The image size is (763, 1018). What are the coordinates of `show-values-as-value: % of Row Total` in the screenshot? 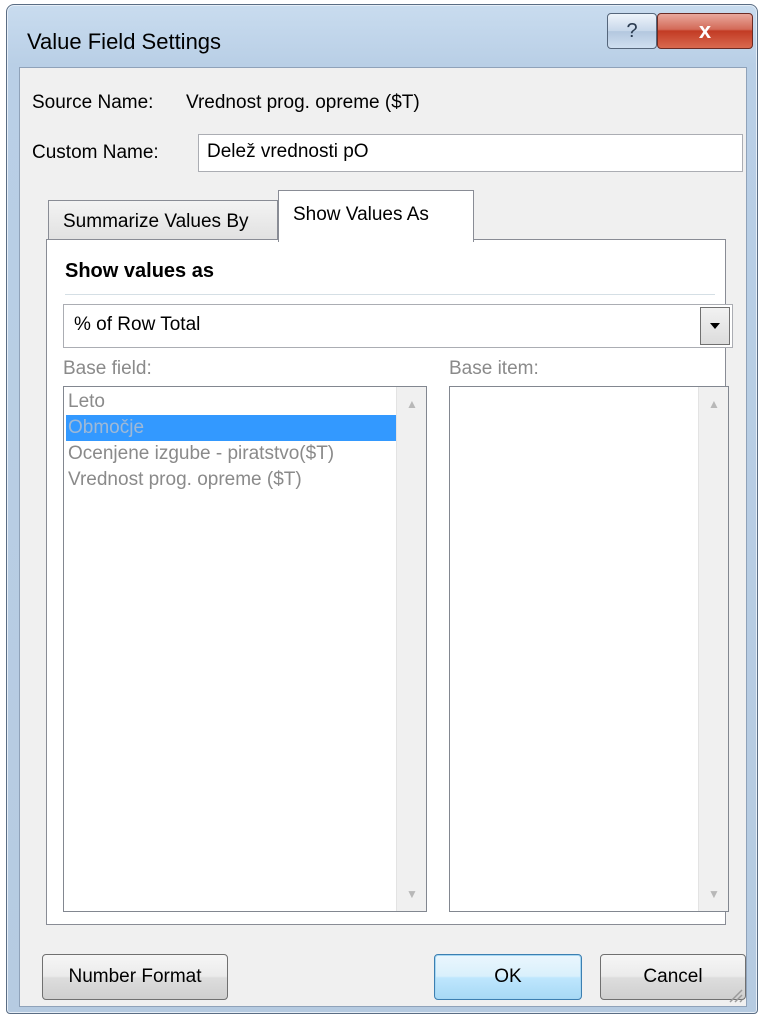 It's located at (137, 324).